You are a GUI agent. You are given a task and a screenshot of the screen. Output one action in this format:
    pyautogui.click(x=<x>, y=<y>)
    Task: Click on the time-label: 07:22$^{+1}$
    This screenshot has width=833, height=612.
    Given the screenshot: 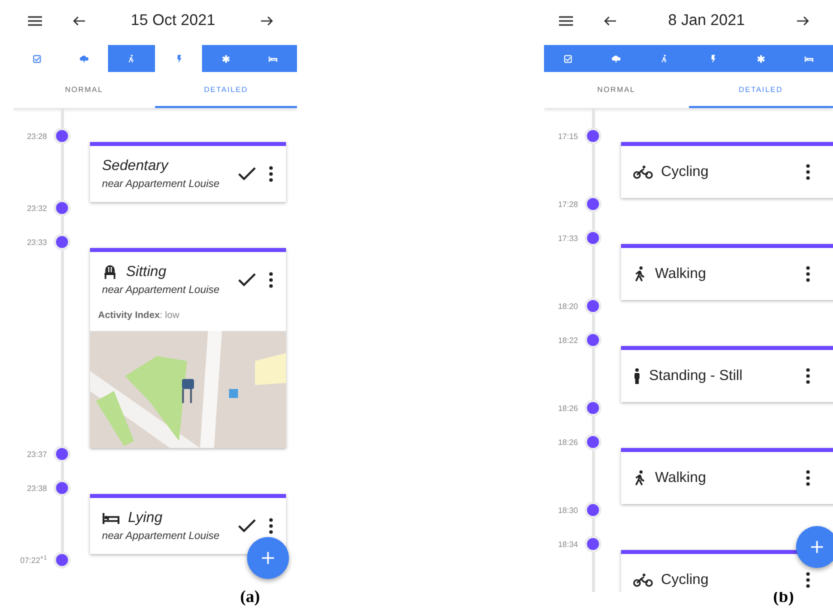 What is the action you would take?
    pyautogui.click(x=33, y=560)
    